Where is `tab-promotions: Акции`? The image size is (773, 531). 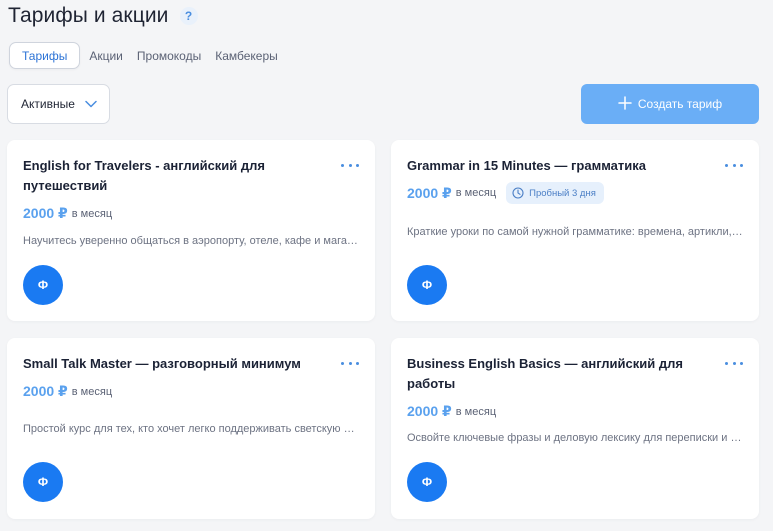
tab-promotions: Акции is located at coordinates (106, 55).